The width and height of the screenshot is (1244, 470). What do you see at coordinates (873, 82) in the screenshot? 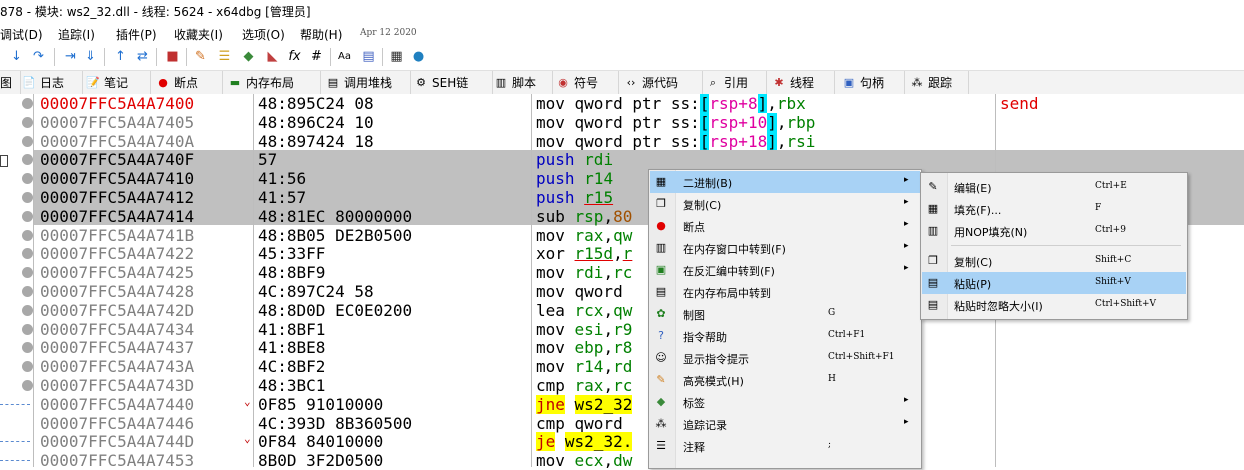
I see `tab-handles: ▣ 句柄` at bounding box center [873, 82].